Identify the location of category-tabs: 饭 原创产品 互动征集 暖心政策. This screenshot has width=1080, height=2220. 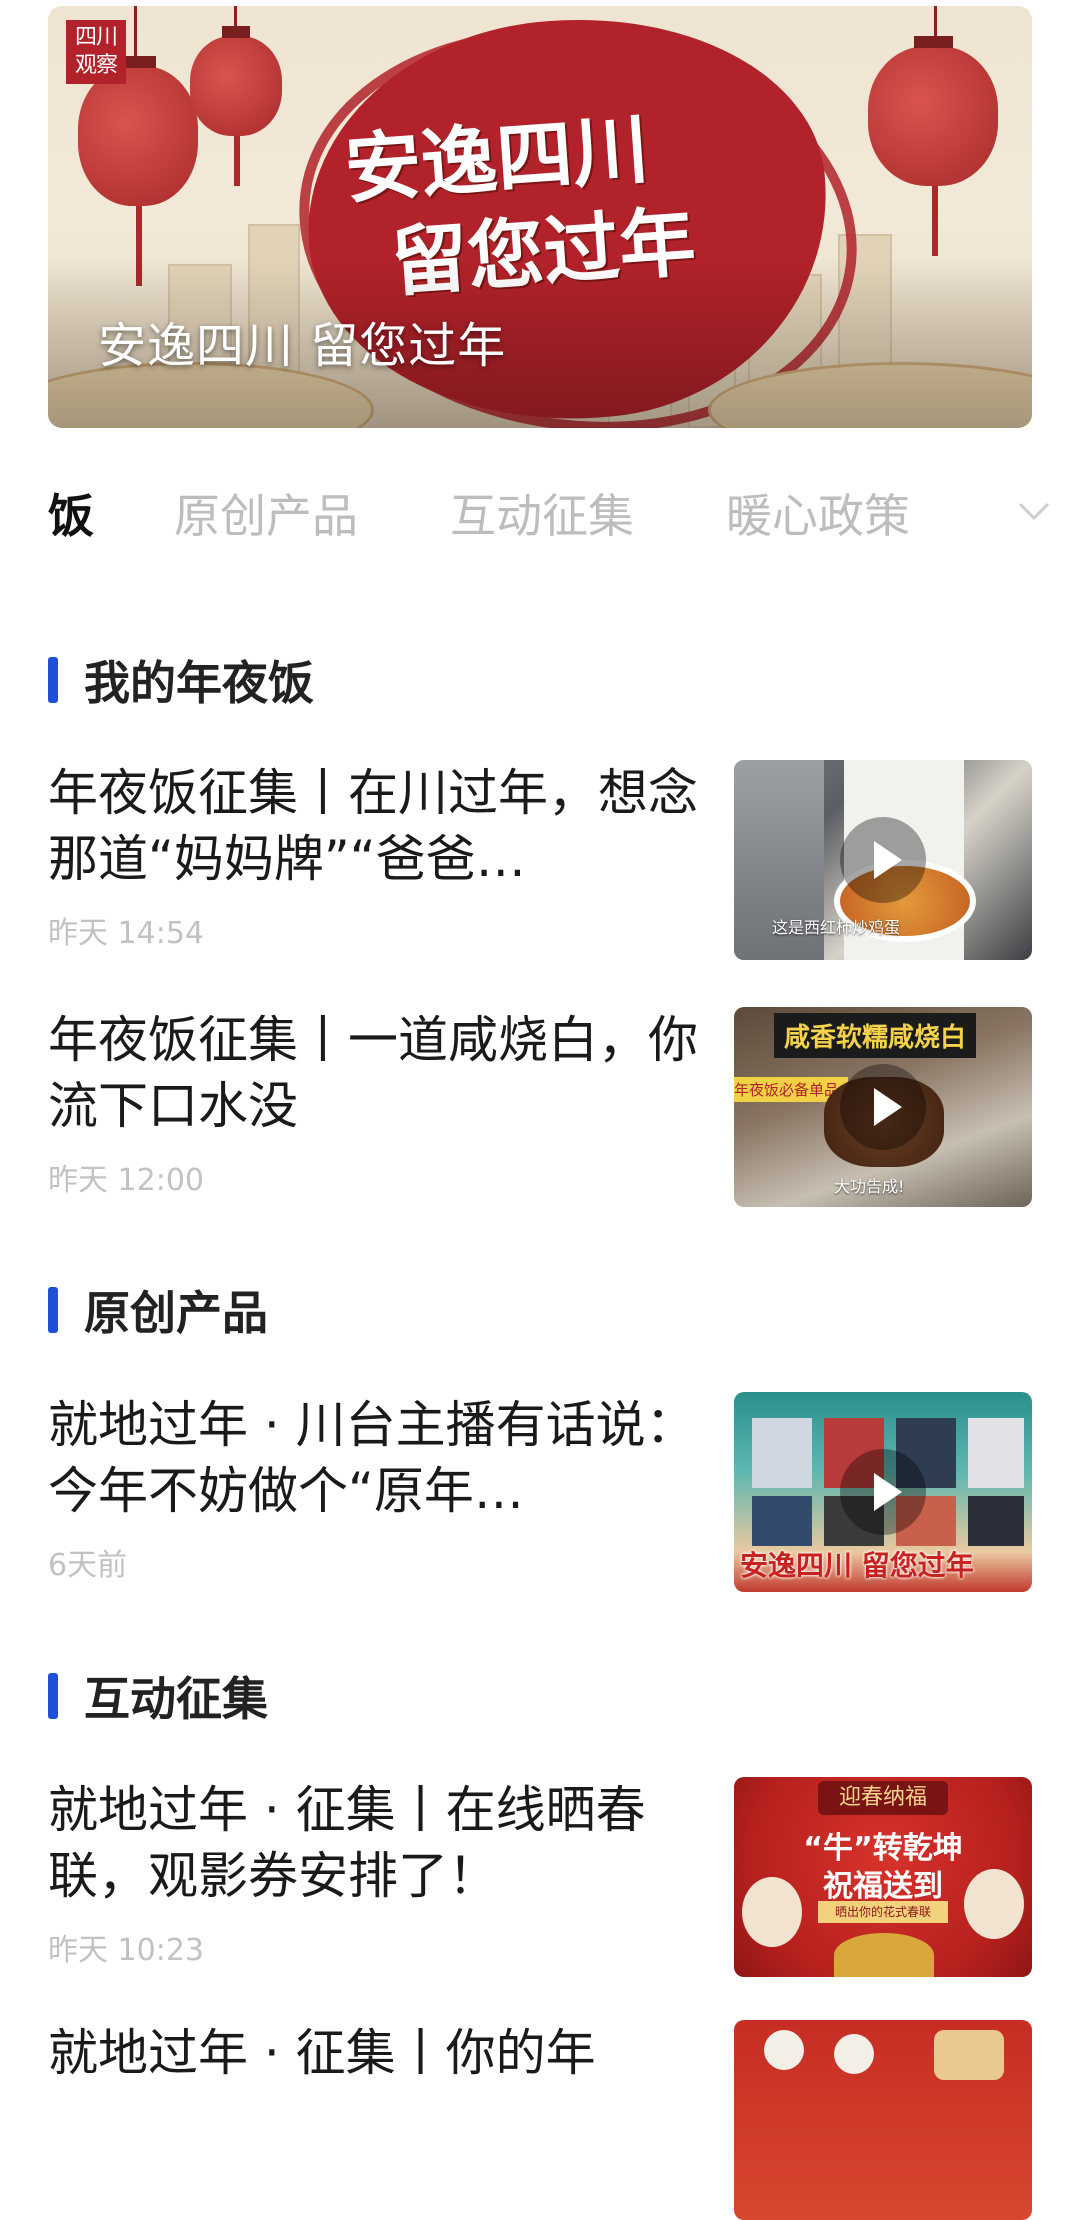
(540, 510).